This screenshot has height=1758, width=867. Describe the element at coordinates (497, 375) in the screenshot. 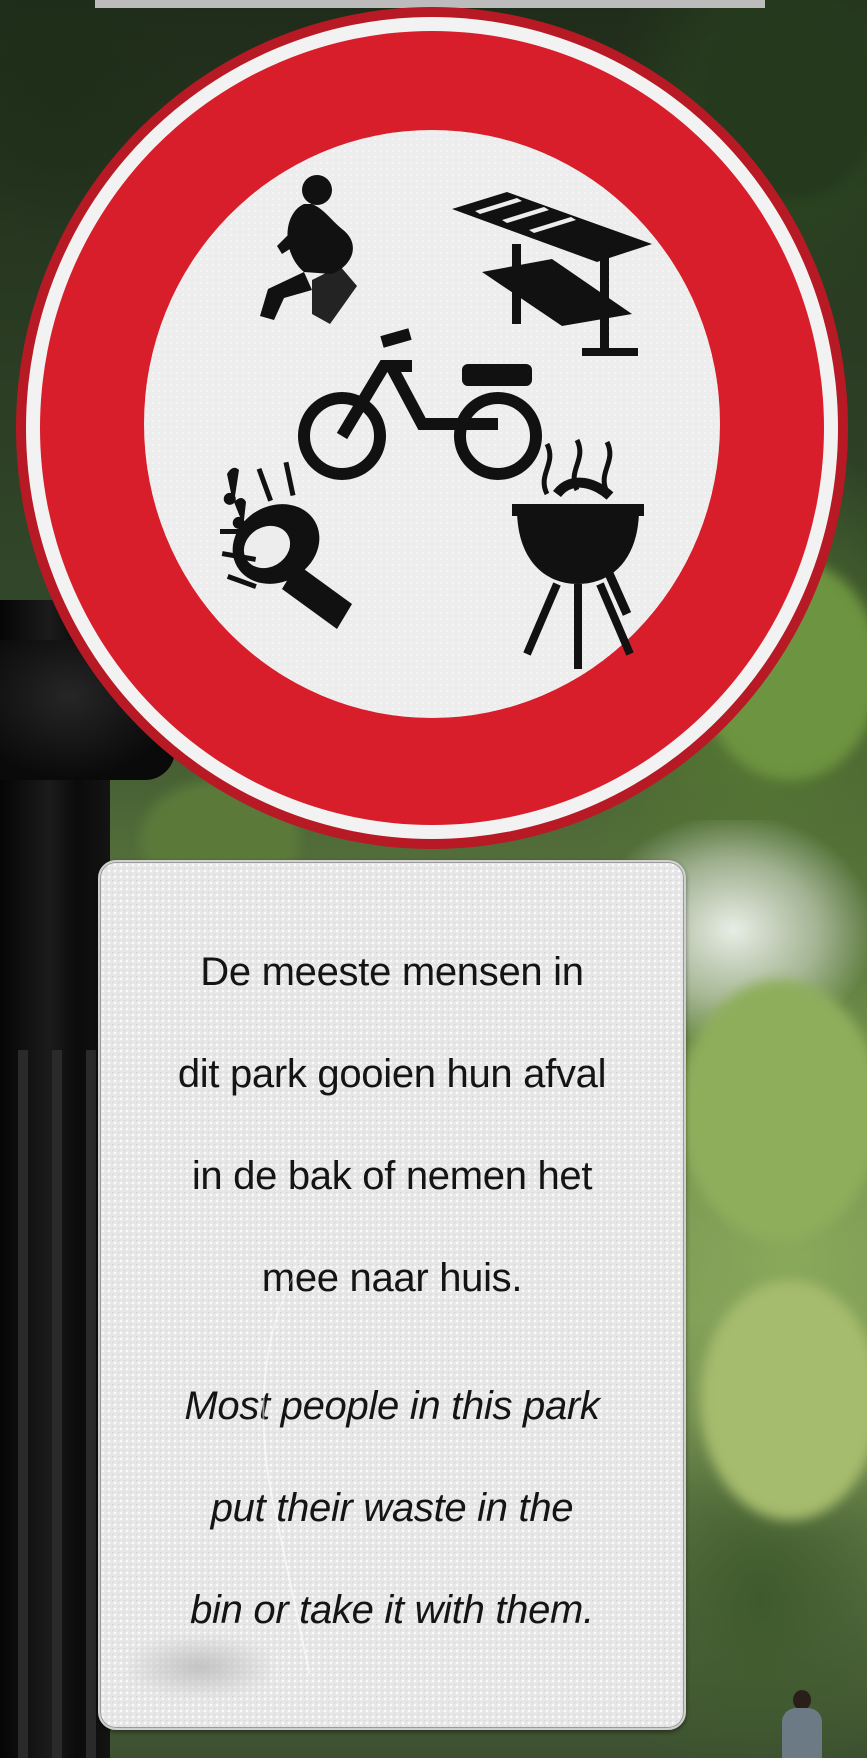

I see `moped-seat` at that location.